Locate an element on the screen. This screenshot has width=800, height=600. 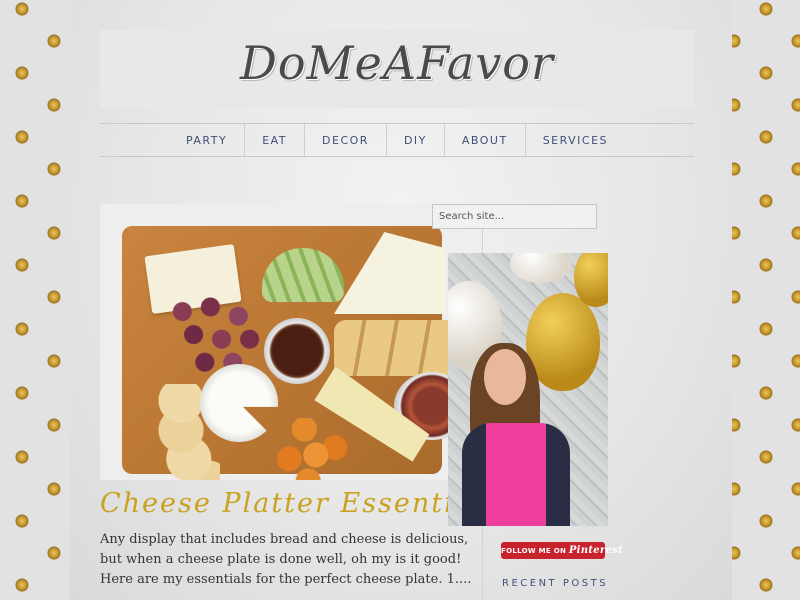
brie-image is located at coordinates (239, 403).